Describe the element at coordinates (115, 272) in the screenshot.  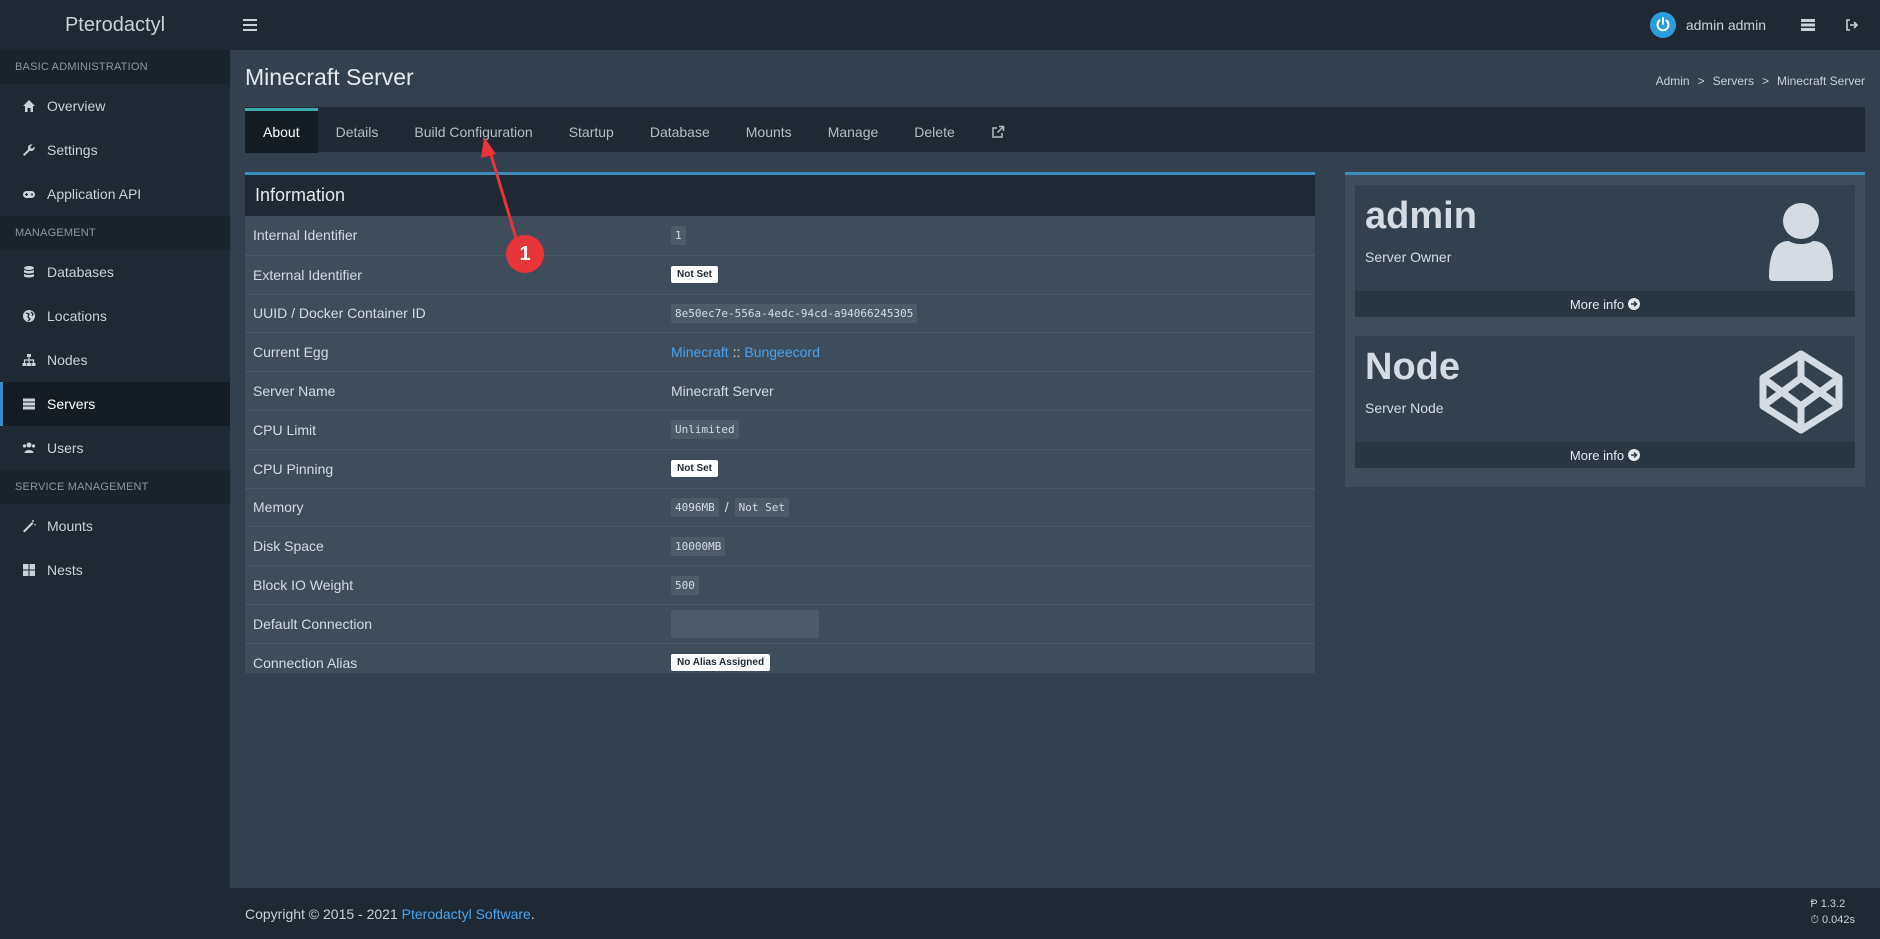
I see `sidebar-item-databases: Databases` at that location.